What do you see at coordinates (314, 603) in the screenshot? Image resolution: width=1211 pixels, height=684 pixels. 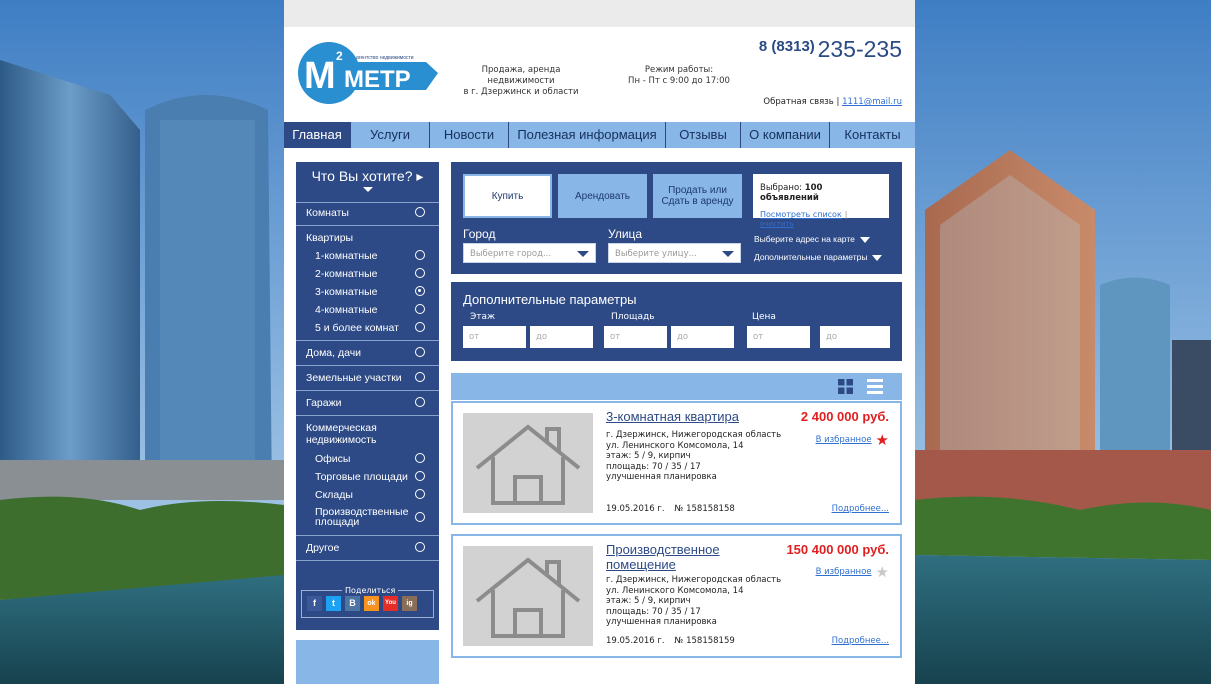 I see `facebook-icon: f` at bounding box center [314, 603].